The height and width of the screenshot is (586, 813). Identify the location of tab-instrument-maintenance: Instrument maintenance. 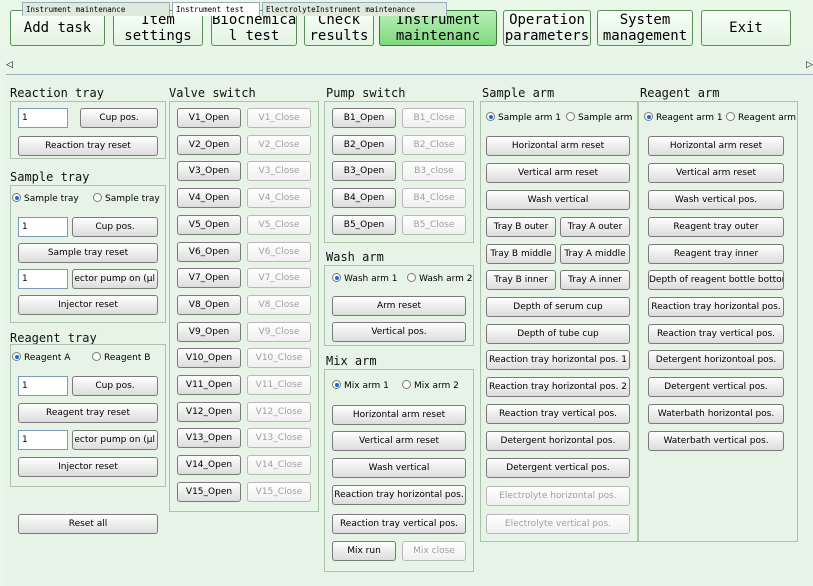
(96, 9).